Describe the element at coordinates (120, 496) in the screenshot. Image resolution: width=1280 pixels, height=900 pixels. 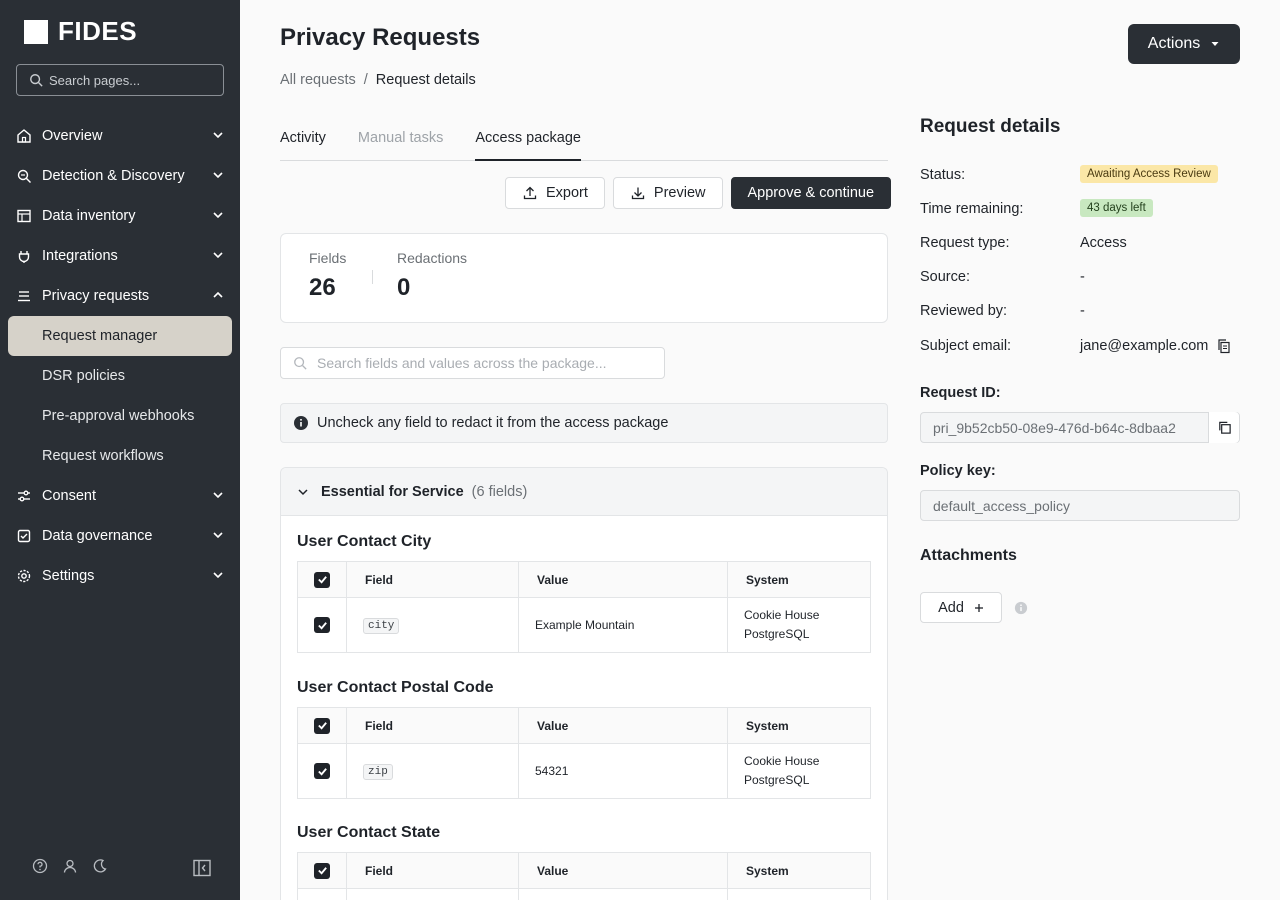
I see `sidebar-item-consent: Consent` at that location.